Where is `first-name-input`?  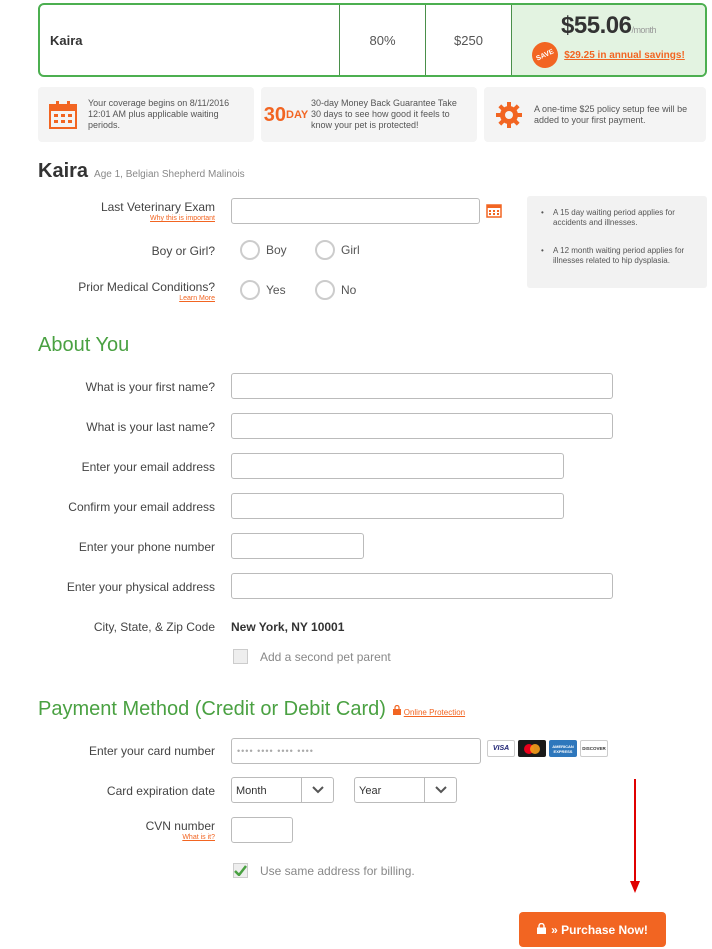 first-name-input is located at coordinates (422, 386).